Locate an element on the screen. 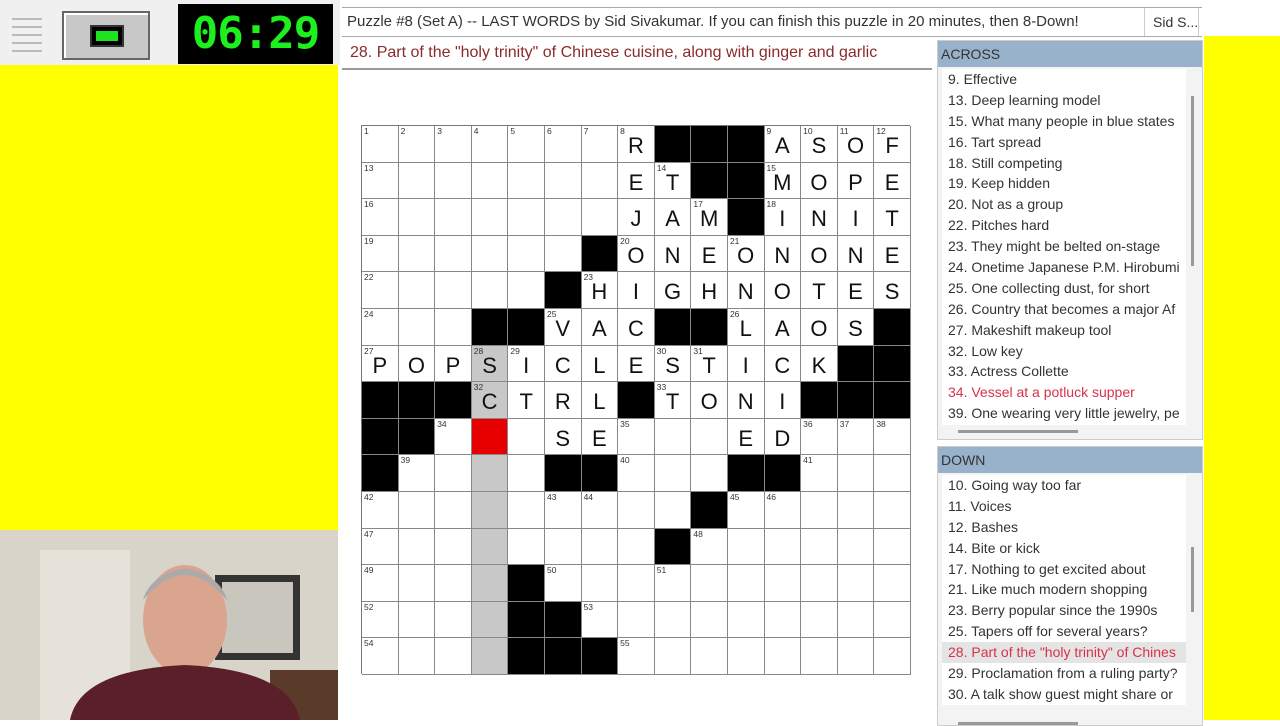 The height and width of the screenshot is (726, 1280). across-vertical-scrollbar is located at coordinates (1192, 181).